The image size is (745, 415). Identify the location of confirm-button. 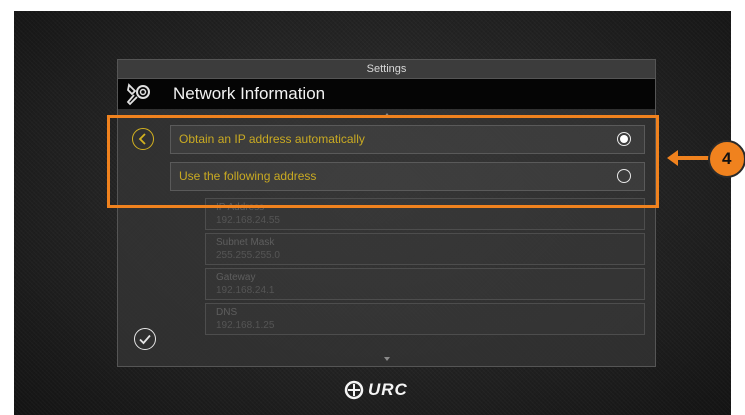
(145, 339).